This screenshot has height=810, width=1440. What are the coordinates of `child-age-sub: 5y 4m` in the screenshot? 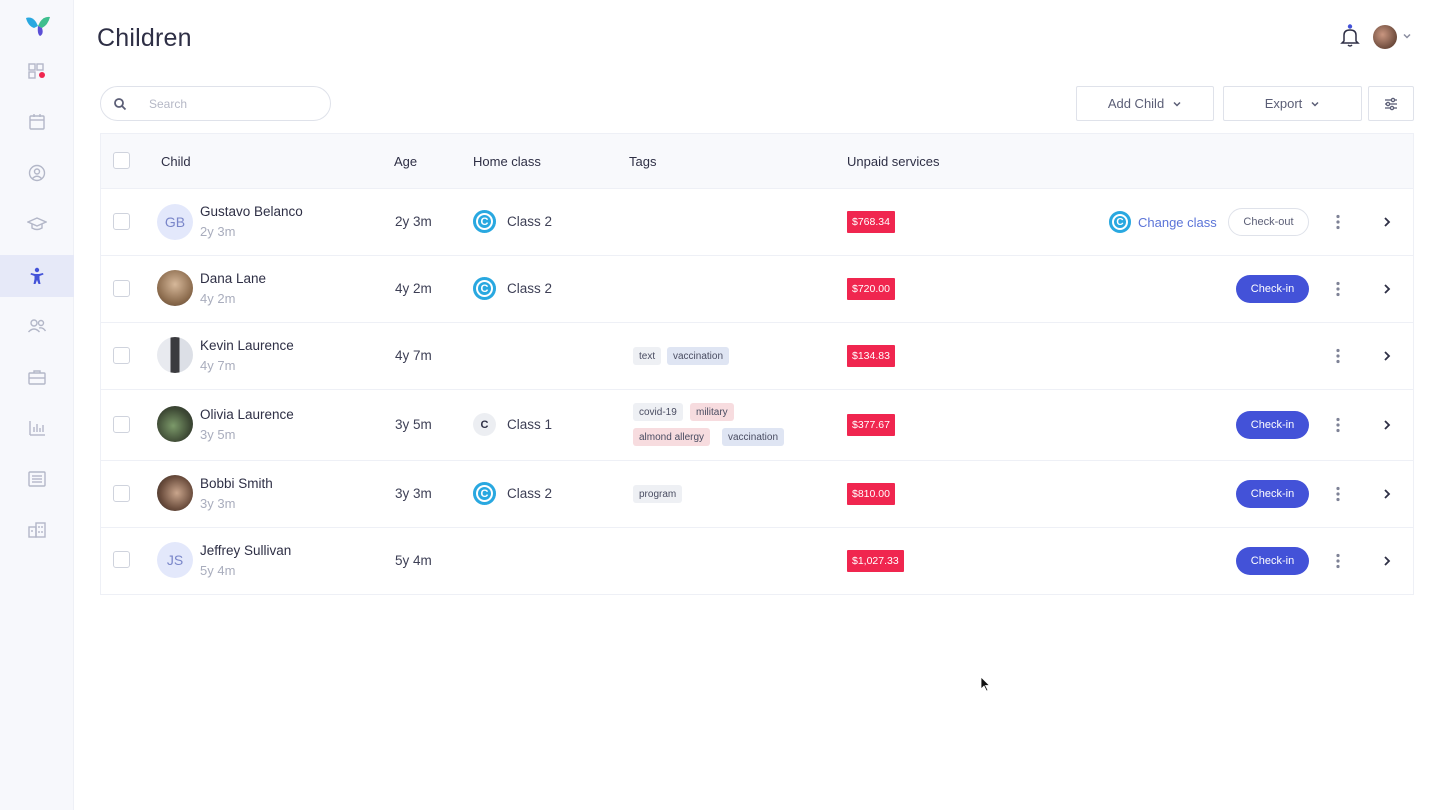 It's located at (218, 570).